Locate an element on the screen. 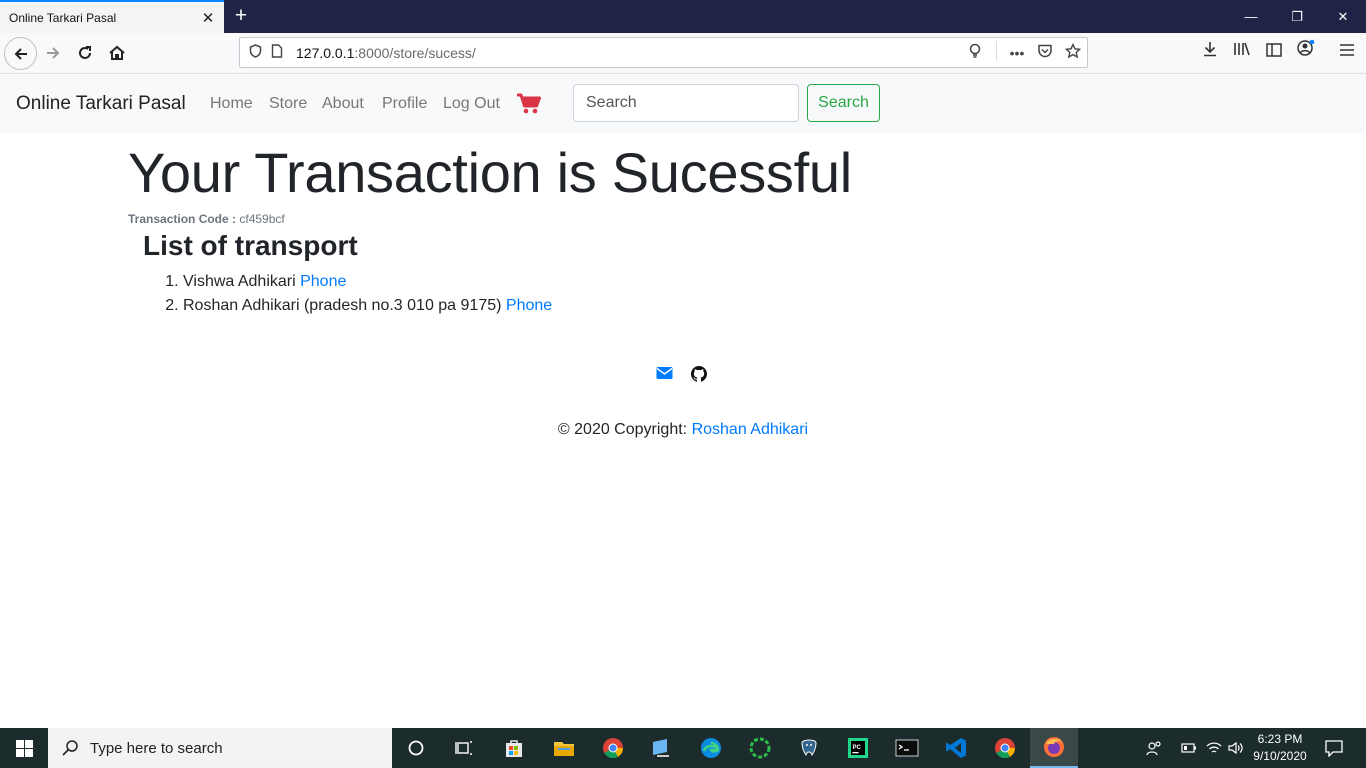 The image size is (1366, 768). arrow-left-icon is located at coordinates (20, 54).